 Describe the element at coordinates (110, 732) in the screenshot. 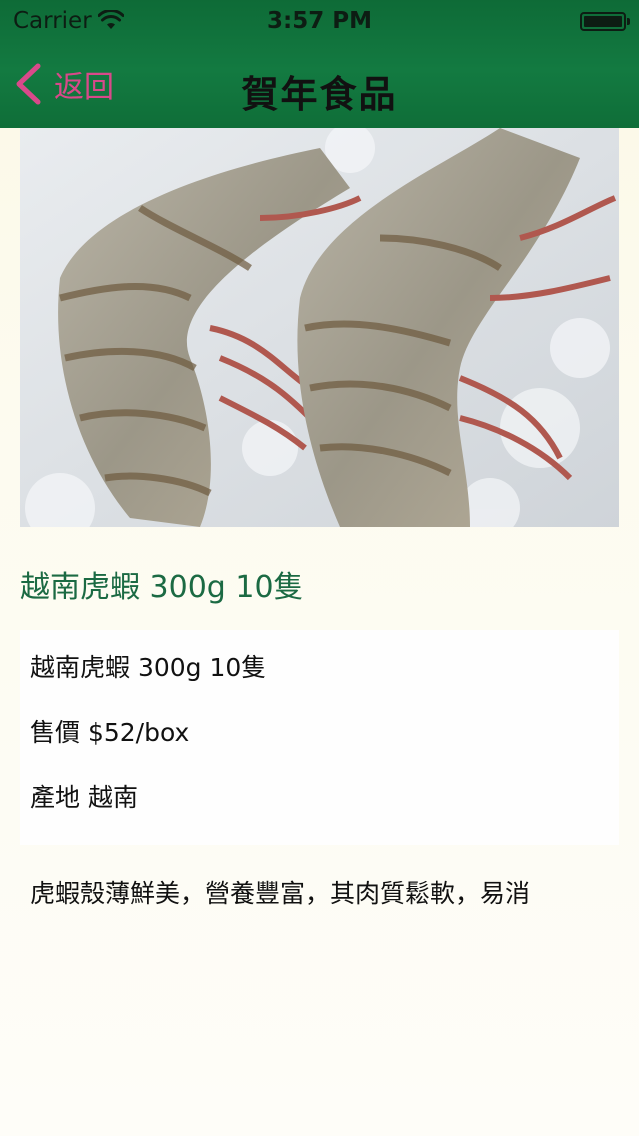

I see `product-price-line: 售價 $52/box` at that location.